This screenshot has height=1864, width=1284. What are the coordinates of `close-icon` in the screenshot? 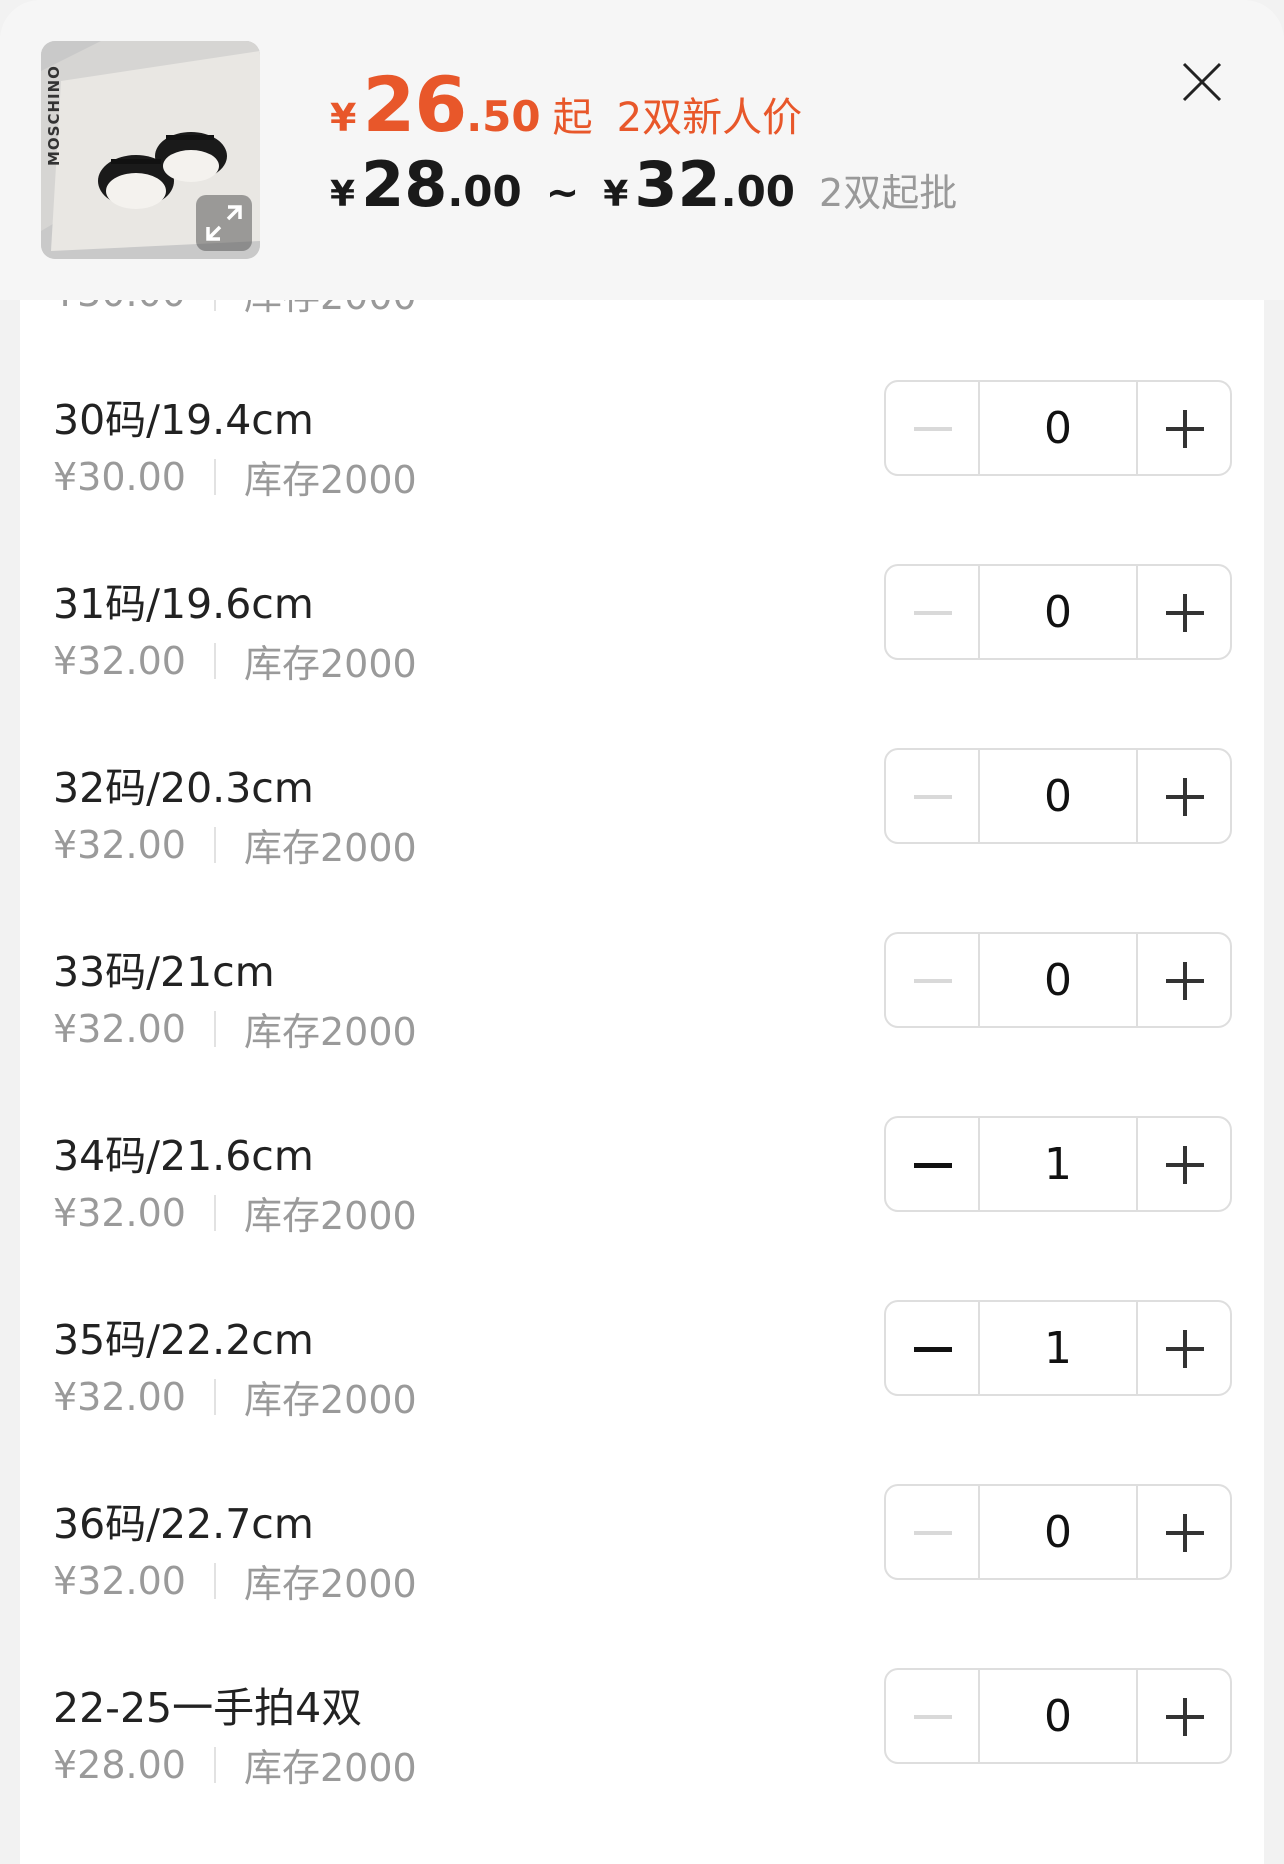 It's located at (1202, 82).